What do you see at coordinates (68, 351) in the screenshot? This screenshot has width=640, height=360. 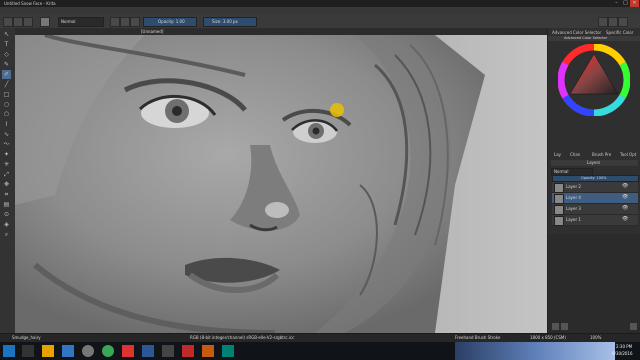 I see `browser-icon` at bounding box center [68, 351].